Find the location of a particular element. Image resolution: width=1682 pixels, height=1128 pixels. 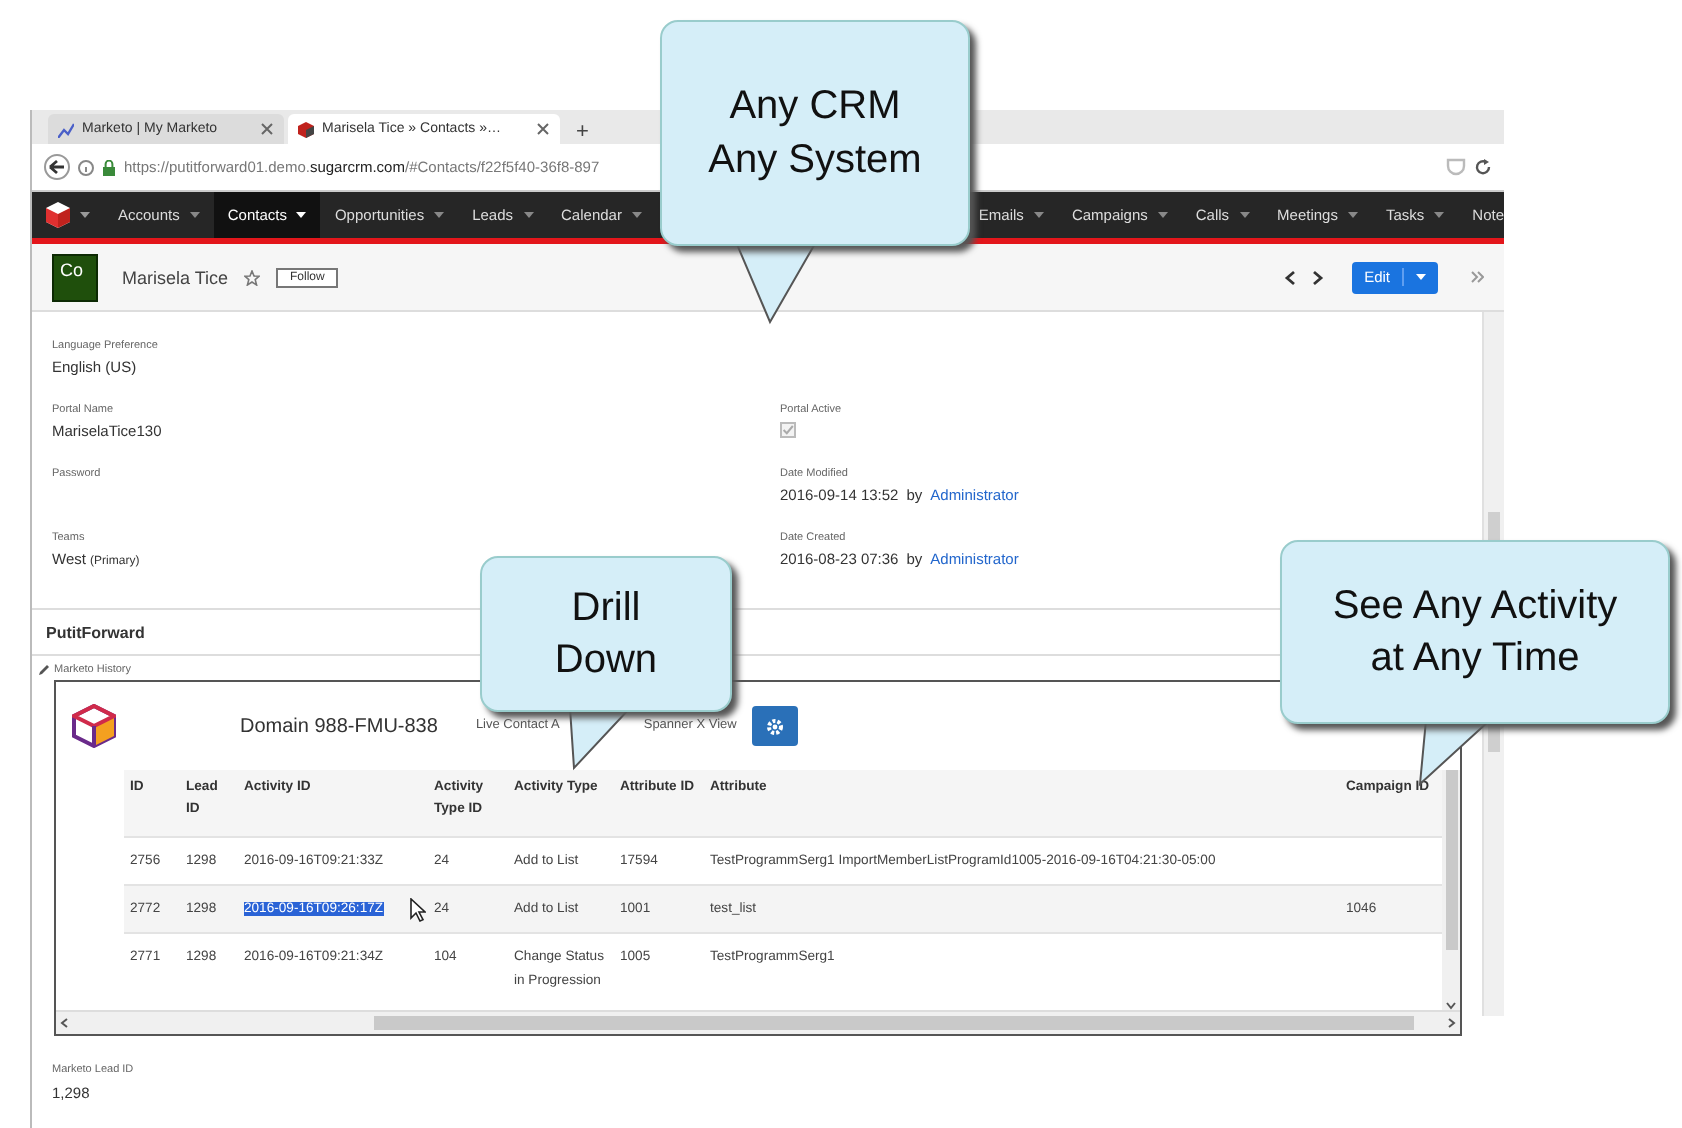

avatar-badge: Co is located at coordinates (75, 277).